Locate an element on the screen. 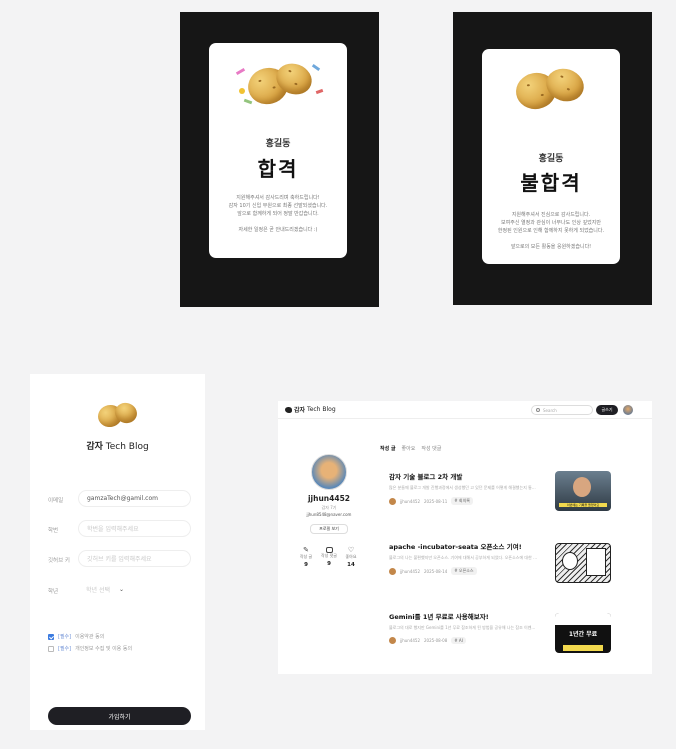  fail-candidate-name: 홍길동 is located at coordinates (551, 159).